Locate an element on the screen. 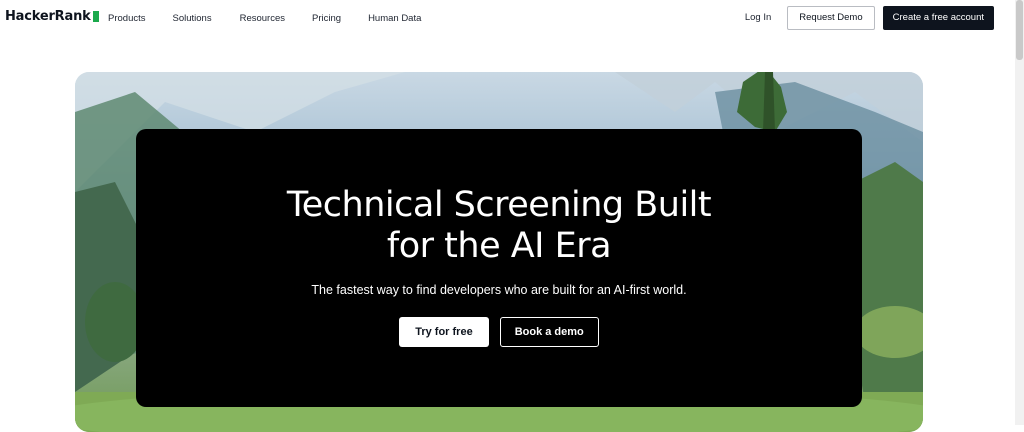  try-for-free-button: Try for free is located at coordinates (444, 332).